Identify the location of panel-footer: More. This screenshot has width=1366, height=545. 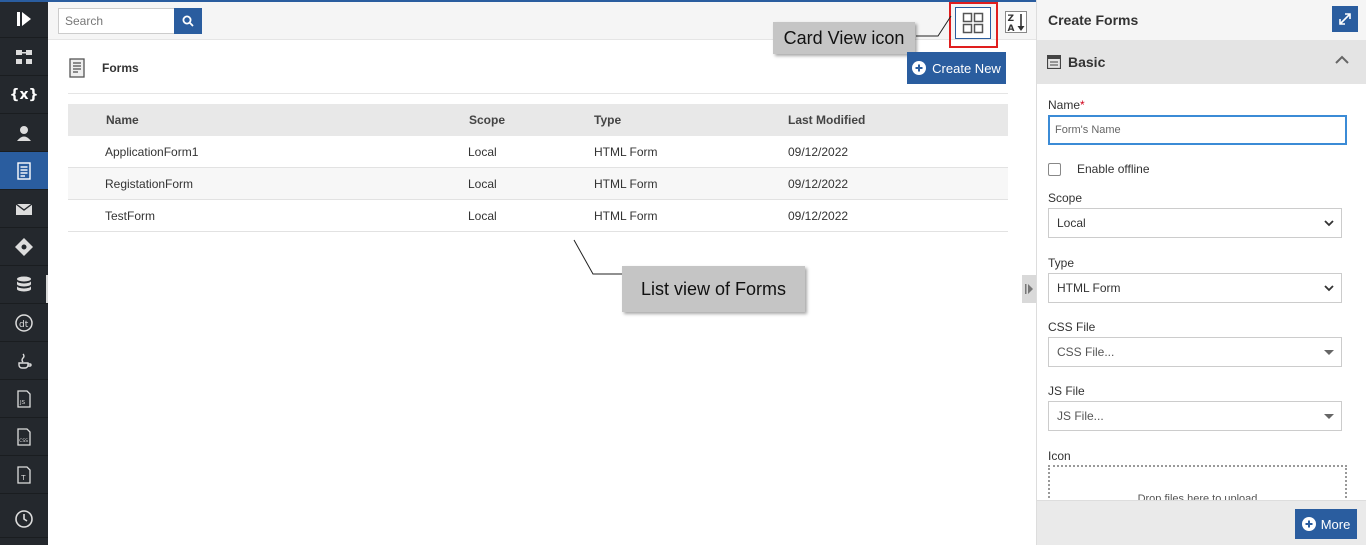
(1201, 522).